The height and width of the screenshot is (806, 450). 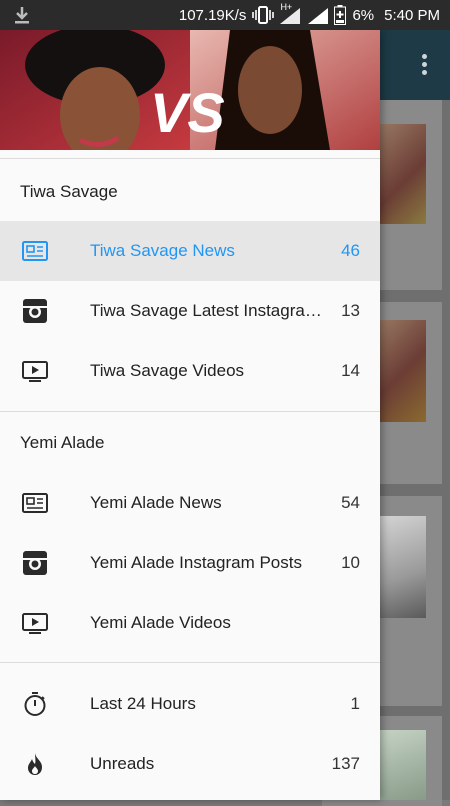 What do you see at coordinates (340, 15) in the screenshot?
I see `battery-icon` at bounding box center [340, 15].